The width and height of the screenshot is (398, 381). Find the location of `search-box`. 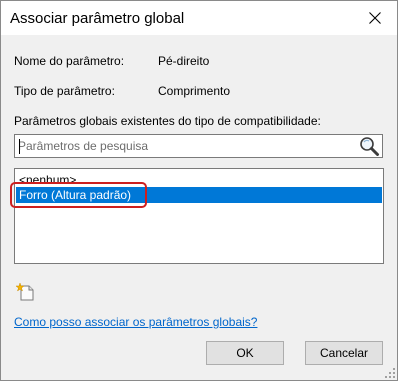

search-box is located at coordinates (198, 146).